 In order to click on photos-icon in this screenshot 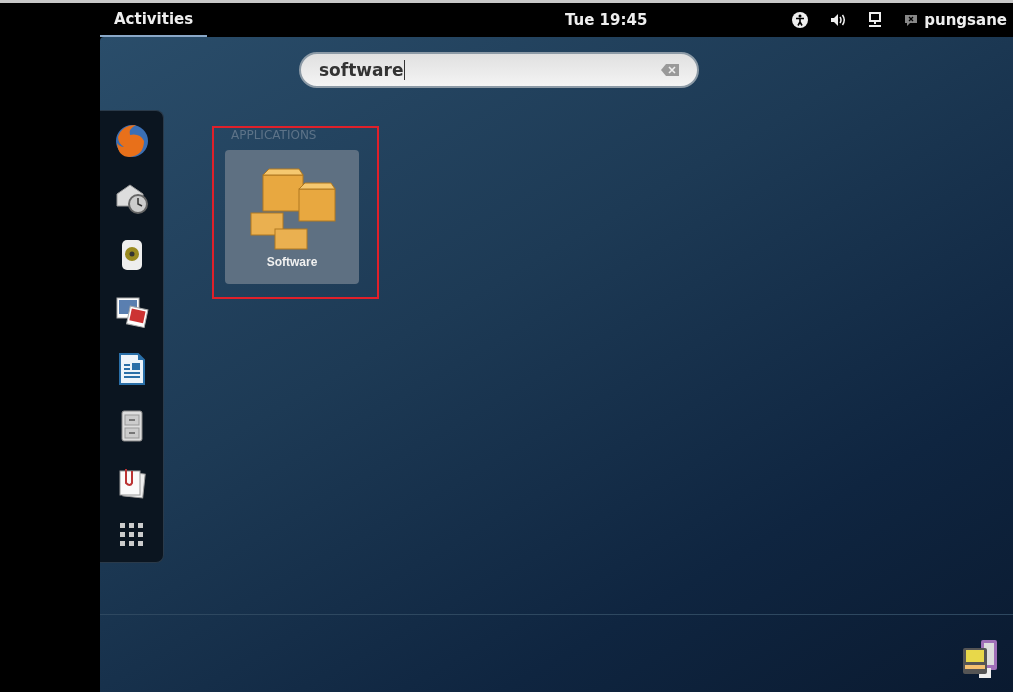, I will do `click(131, 312)`.